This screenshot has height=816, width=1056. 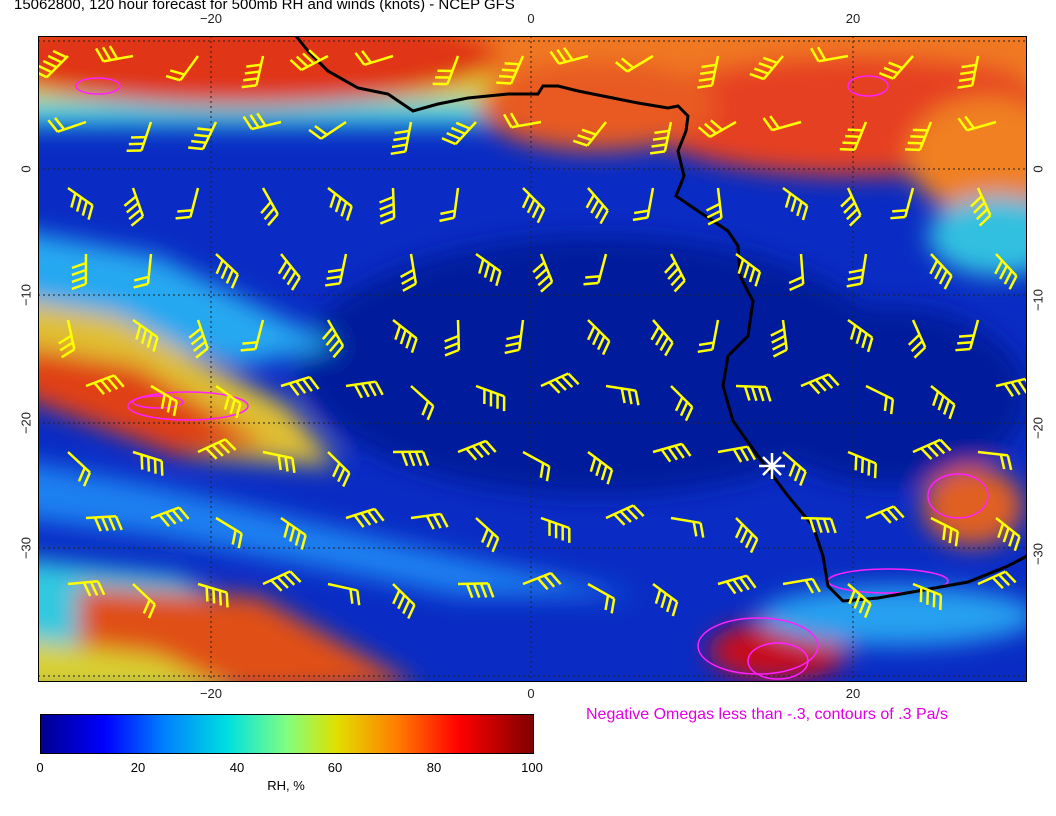 I want to click on lat-tick-left-10: −10, so click(x=26, y=295).